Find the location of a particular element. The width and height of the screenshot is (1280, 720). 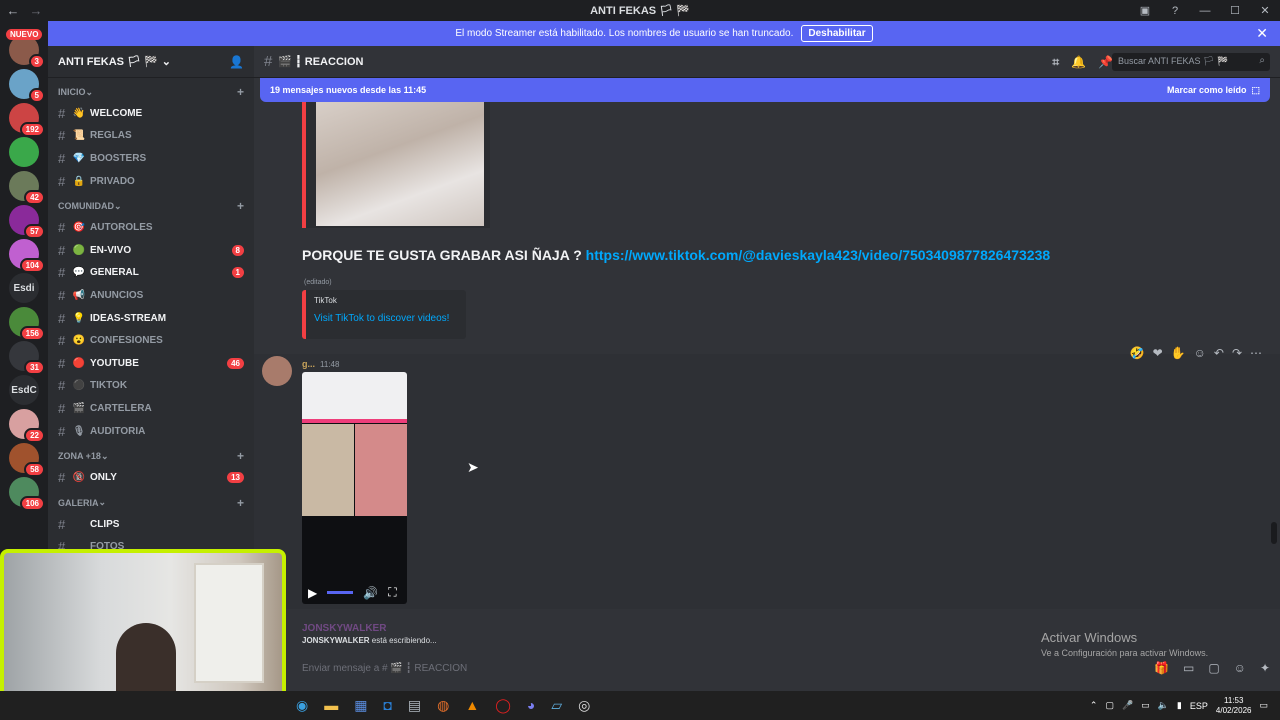

notifications-icon: ▭ is located at coordinates (1263, 705).